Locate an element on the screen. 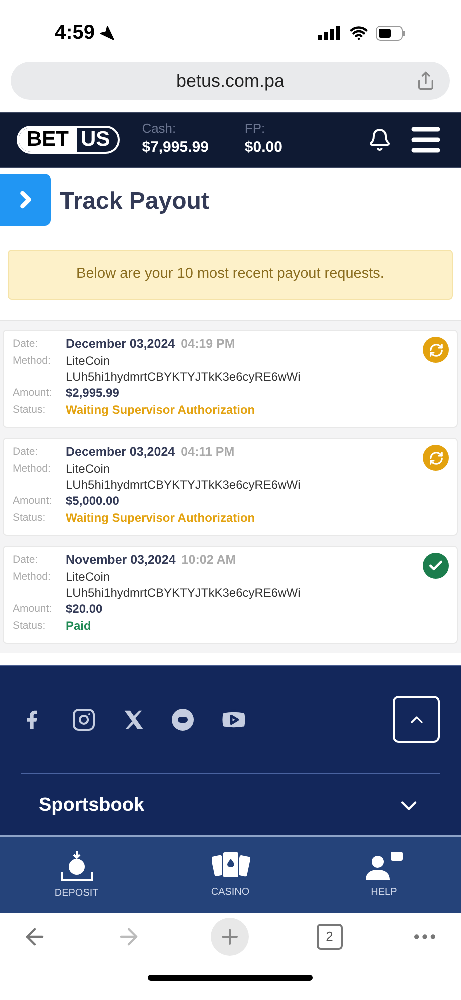 The height and width of the screenshot is (1000, 461). share-icon is located at coordinates (426, 81).